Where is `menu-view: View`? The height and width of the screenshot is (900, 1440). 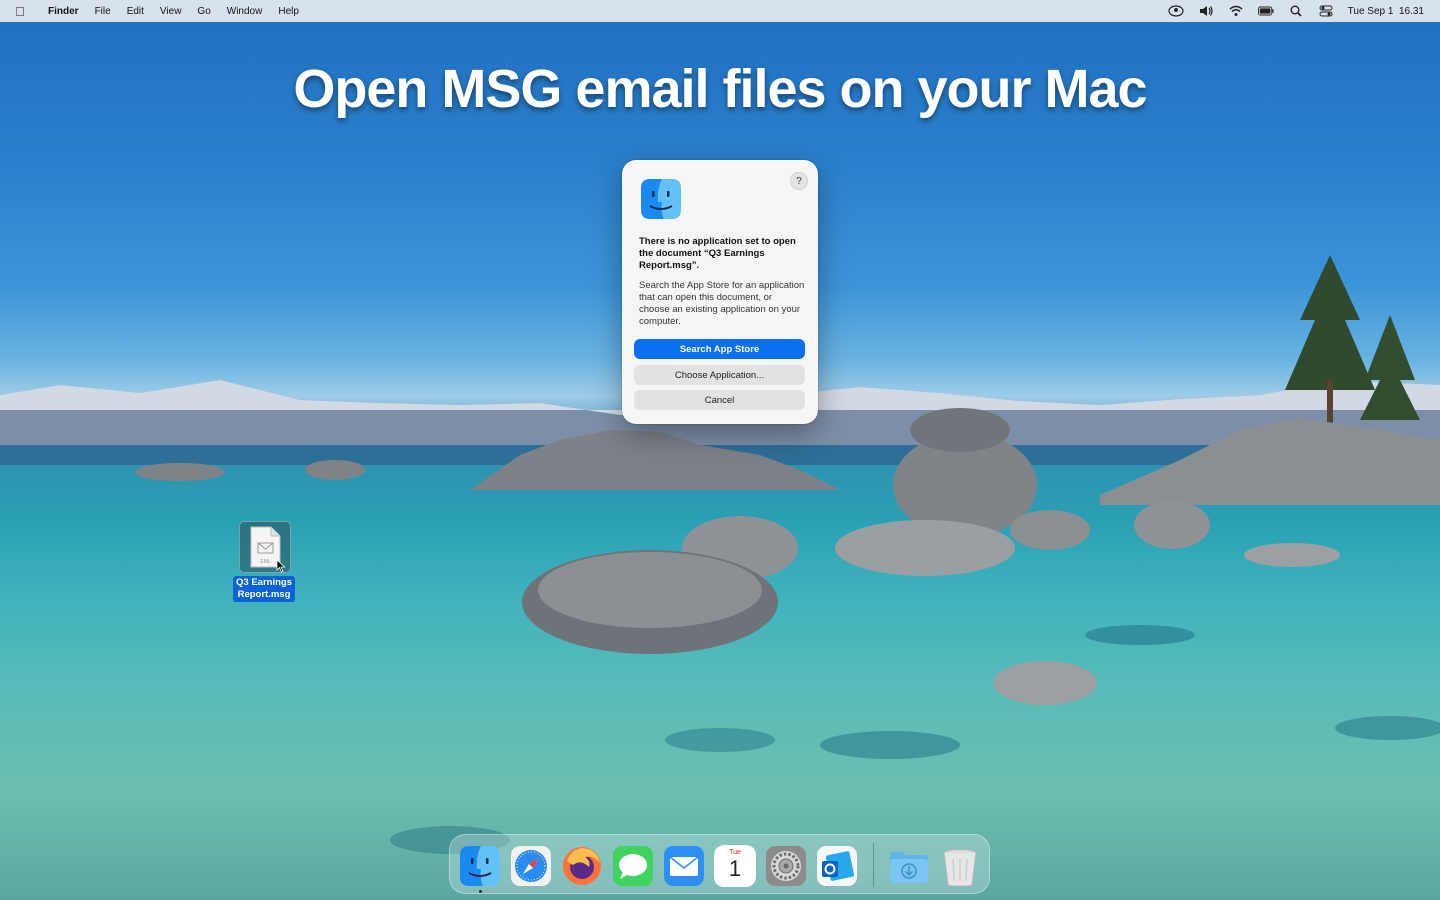 menu-view: View is located at coordinates (171, 11).